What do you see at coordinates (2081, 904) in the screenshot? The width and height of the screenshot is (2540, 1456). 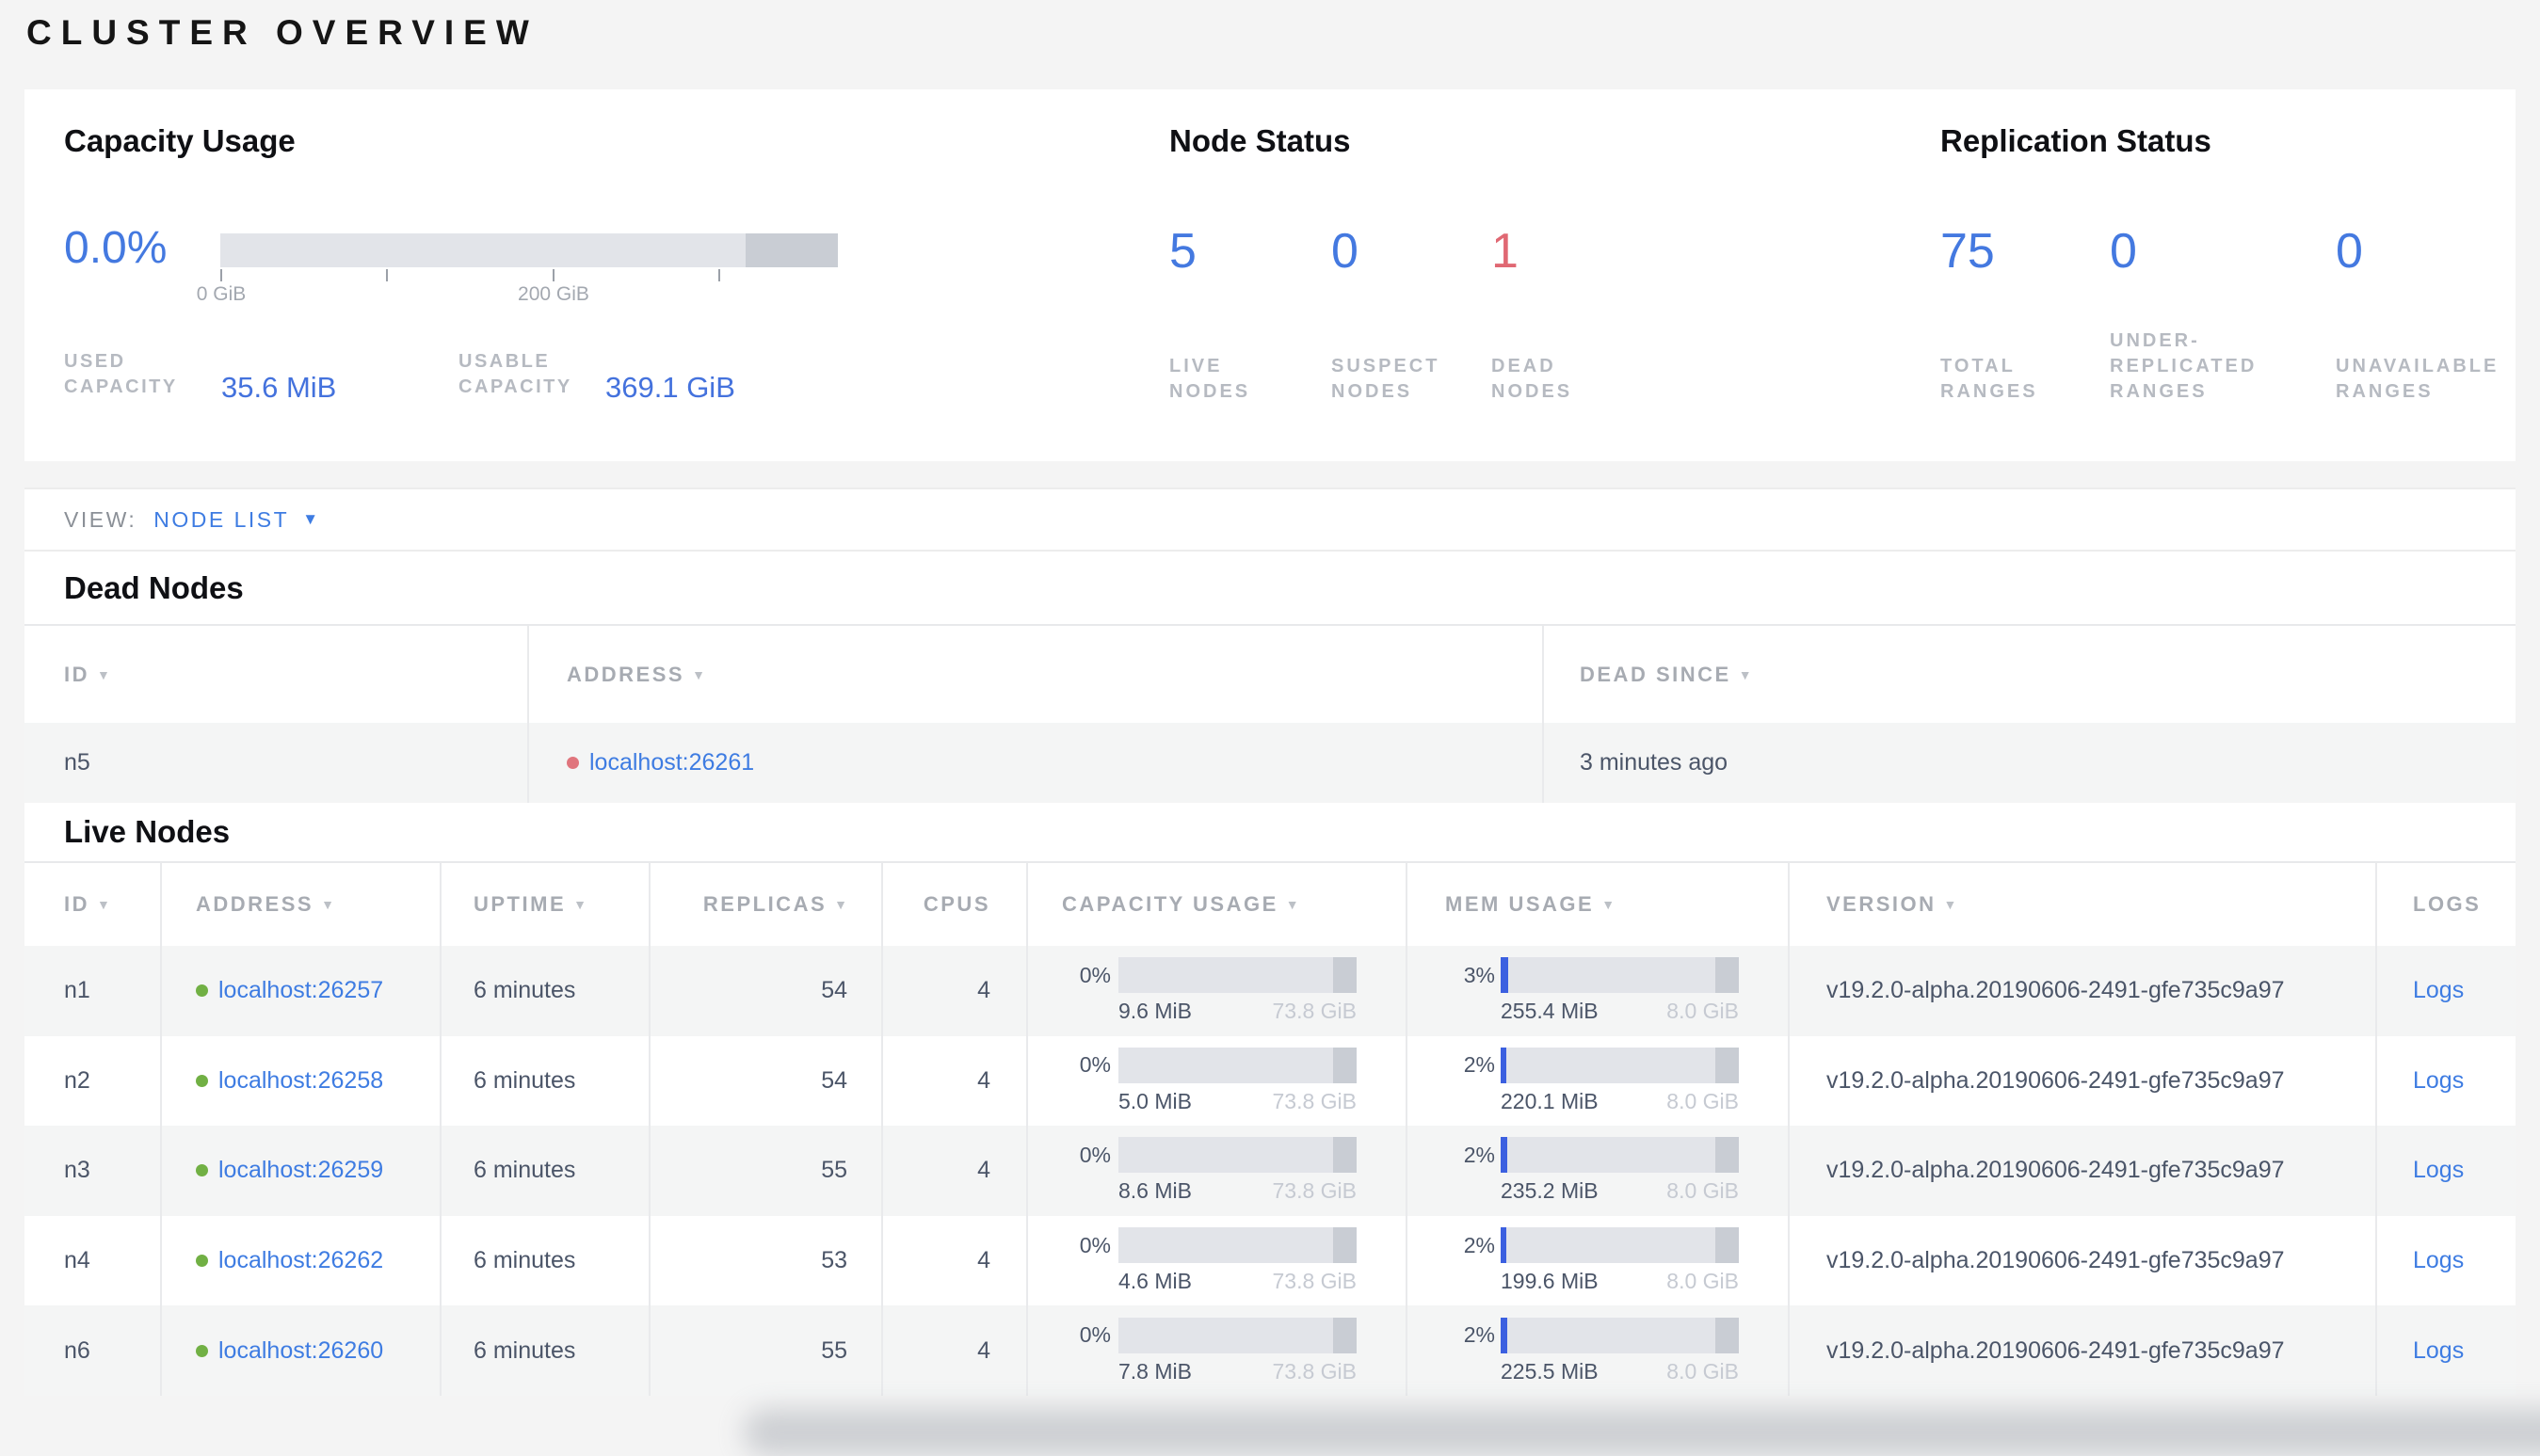 I see `column-header-version: VERSION ▼` at bounding box center [2081, 904].